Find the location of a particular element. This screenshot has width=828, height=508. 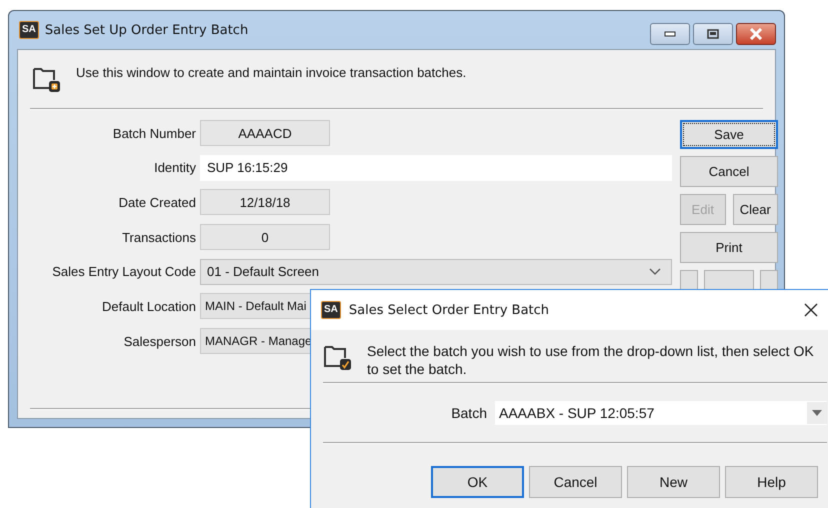

field-label: Salesperson is located at coordinates (159, 341).